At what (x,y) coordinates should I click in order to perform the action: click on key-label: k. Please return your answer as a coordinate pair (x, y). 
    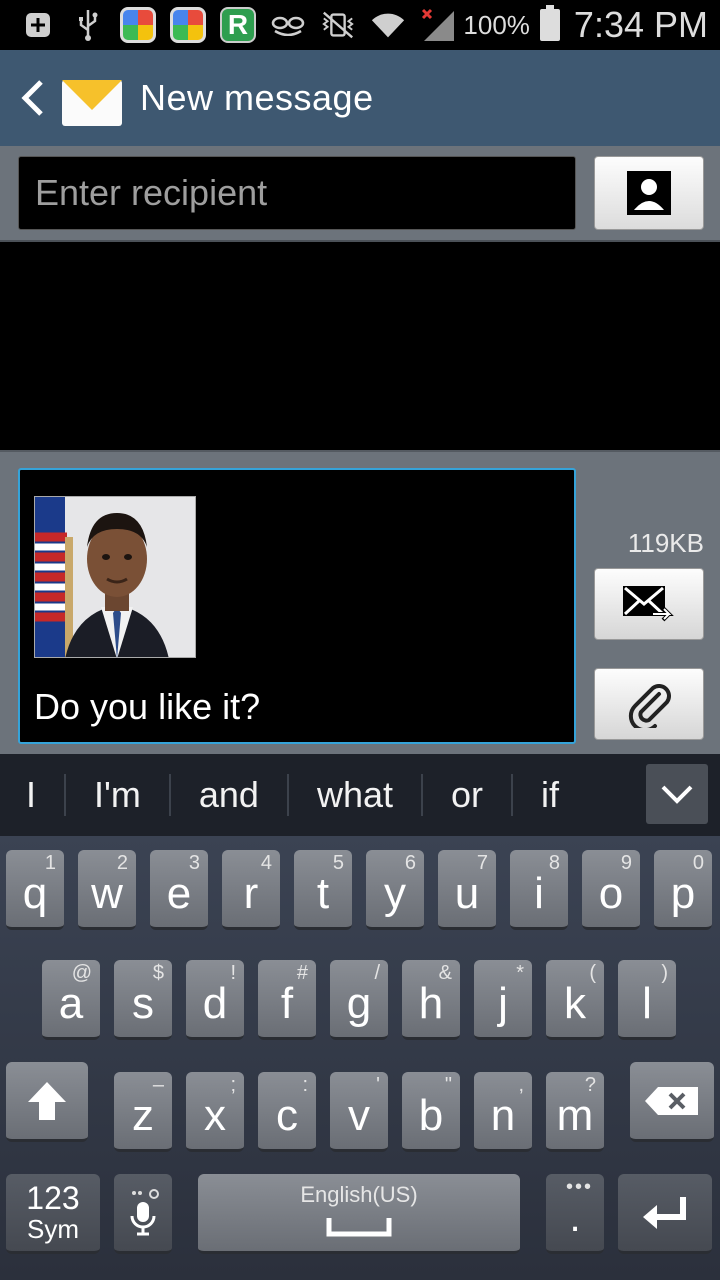
    Looking at the image, I should click on (575, 1003).